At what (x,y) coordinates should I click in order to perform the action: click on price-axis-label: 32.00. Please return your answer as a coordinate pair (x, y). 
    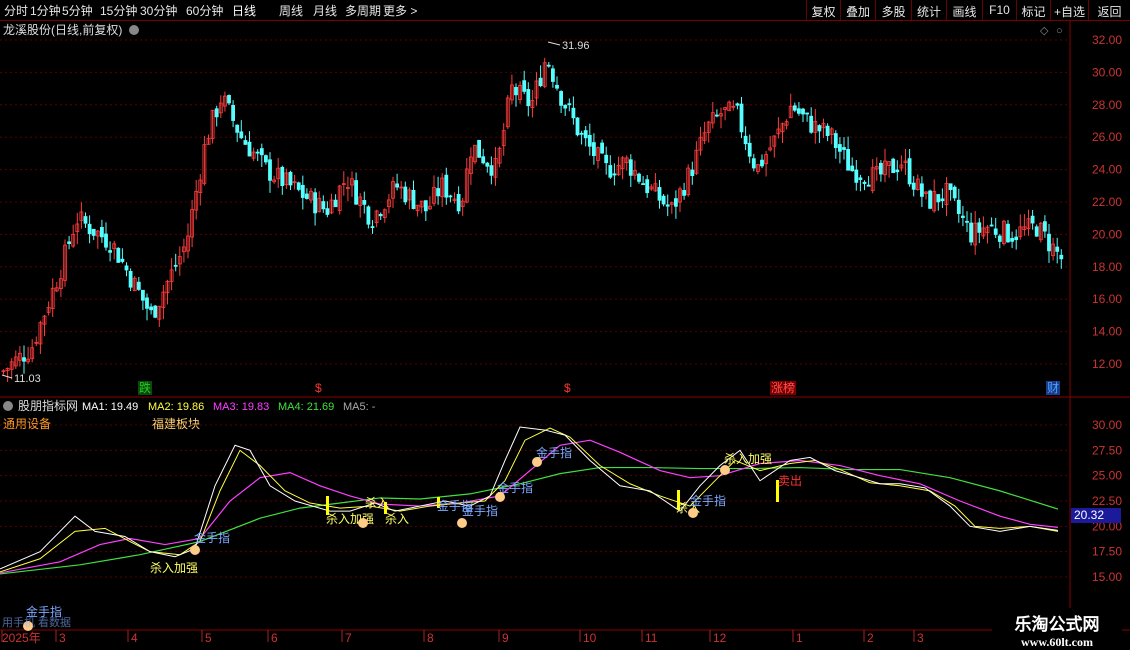
    Looking at the image, I should click on (1107, 40).